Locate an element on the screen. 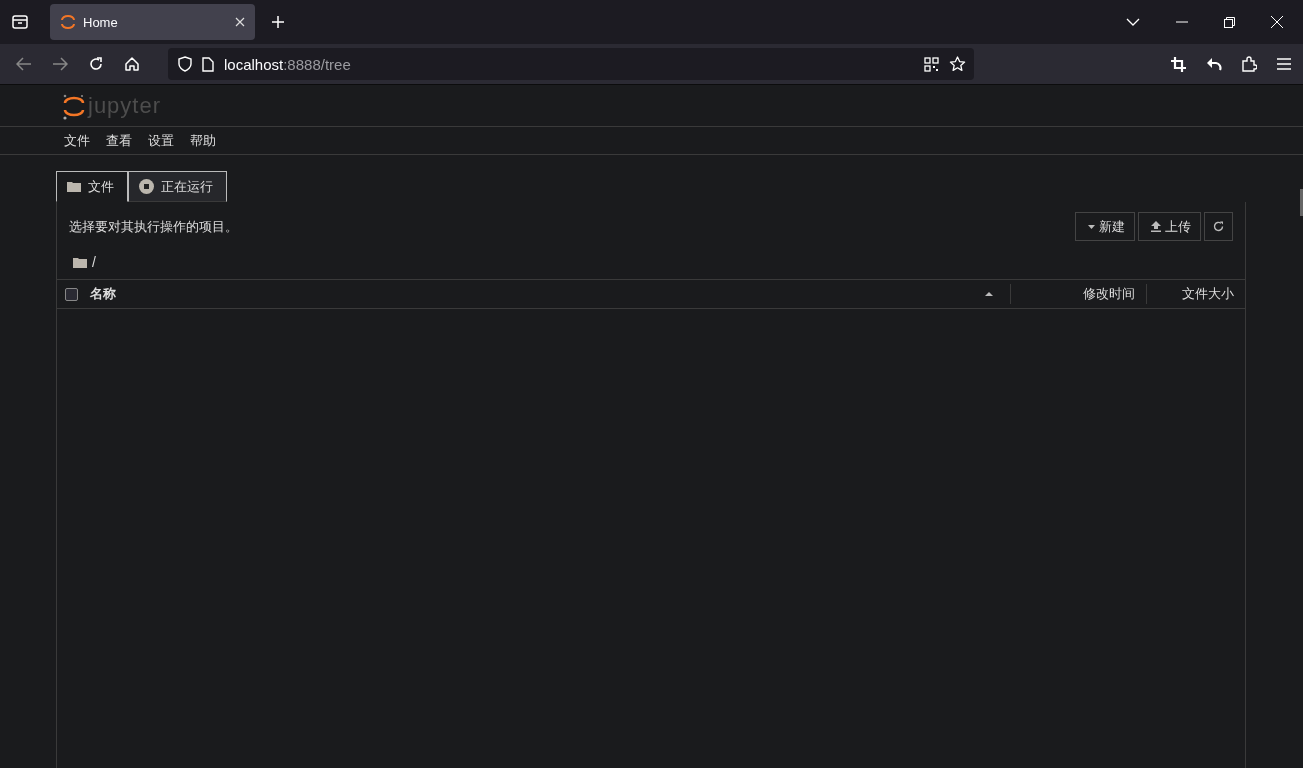 The width and height of the screenshot is (1303, 768). undo-arrow-icon is located at coordinates (1214, 64).